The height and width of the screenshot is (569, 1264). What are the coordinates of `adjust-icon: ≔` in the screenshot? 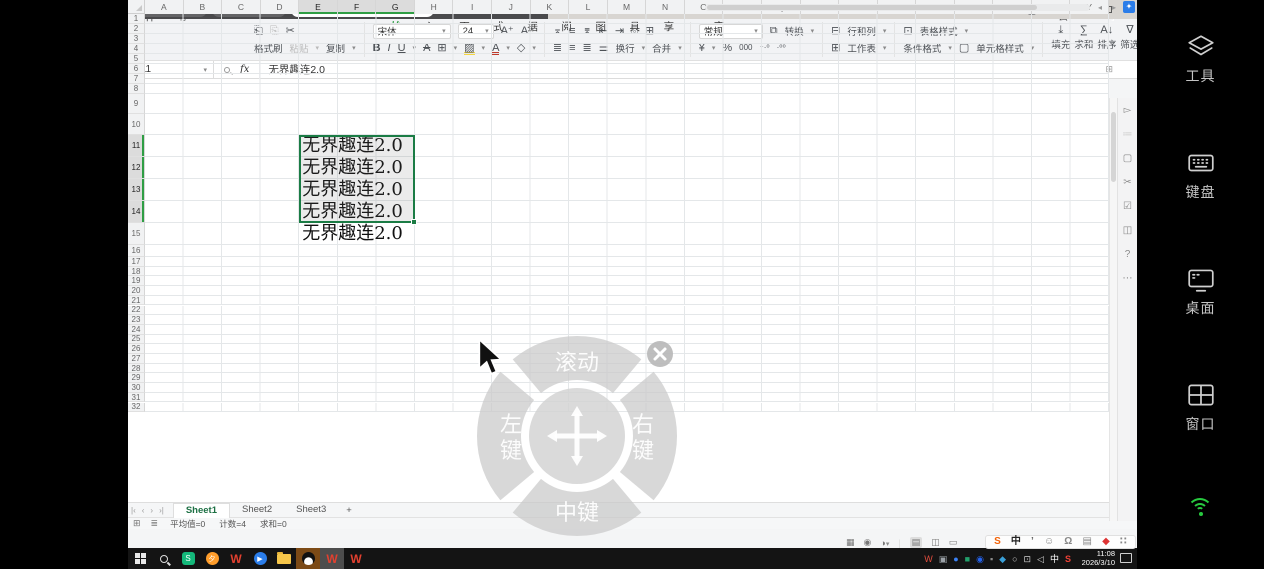 It's located at (1128, 135).